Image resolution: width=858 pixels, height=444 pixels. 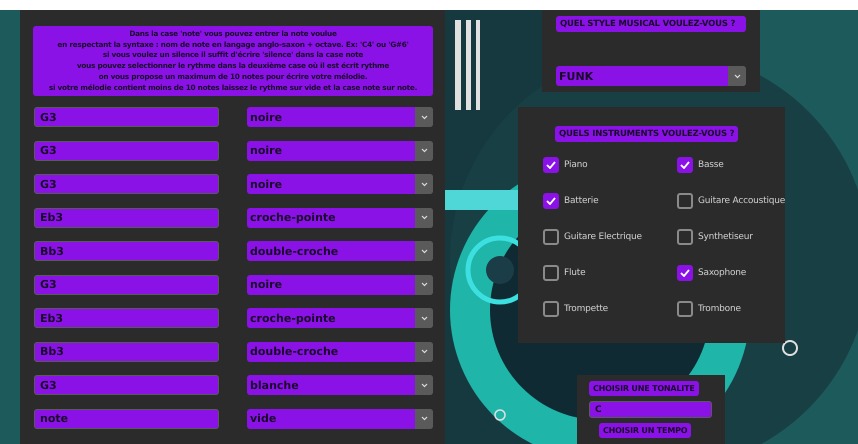 I want to click on instrument-label: Trompette, so click(x=586, y=309).